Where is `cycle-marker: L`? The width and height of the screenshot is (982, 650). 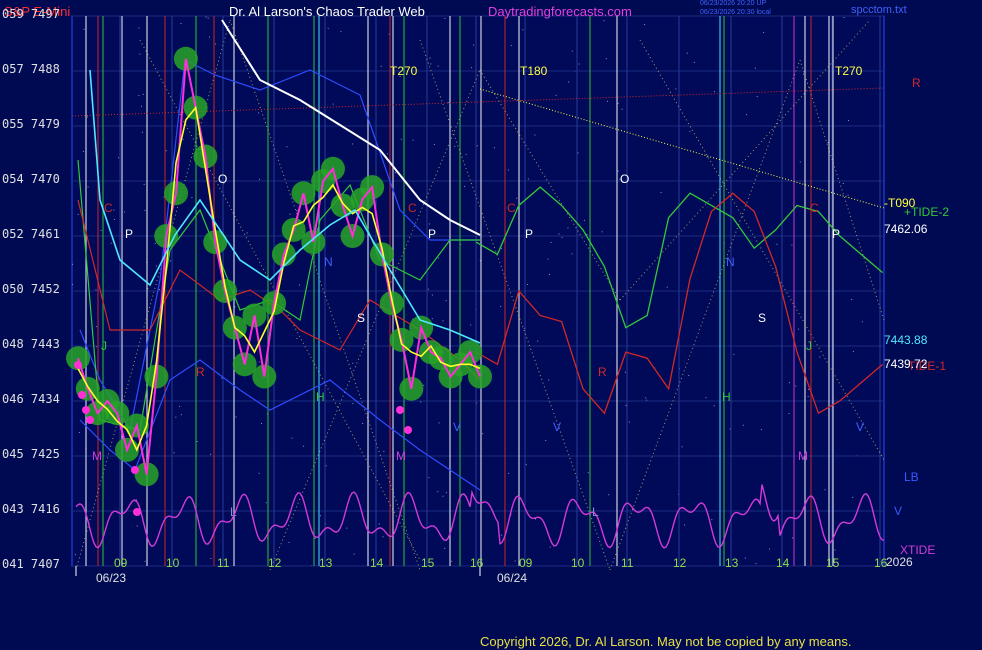
cycle-marker: L is located at coordinates (595, 512).